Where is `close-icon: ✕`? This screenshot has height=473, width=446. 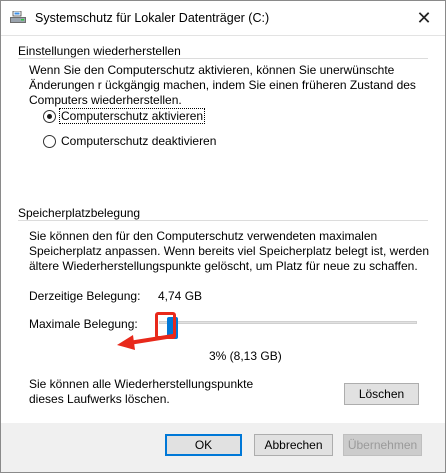 close-icon: ✕ is located at coordinates (424, 17).